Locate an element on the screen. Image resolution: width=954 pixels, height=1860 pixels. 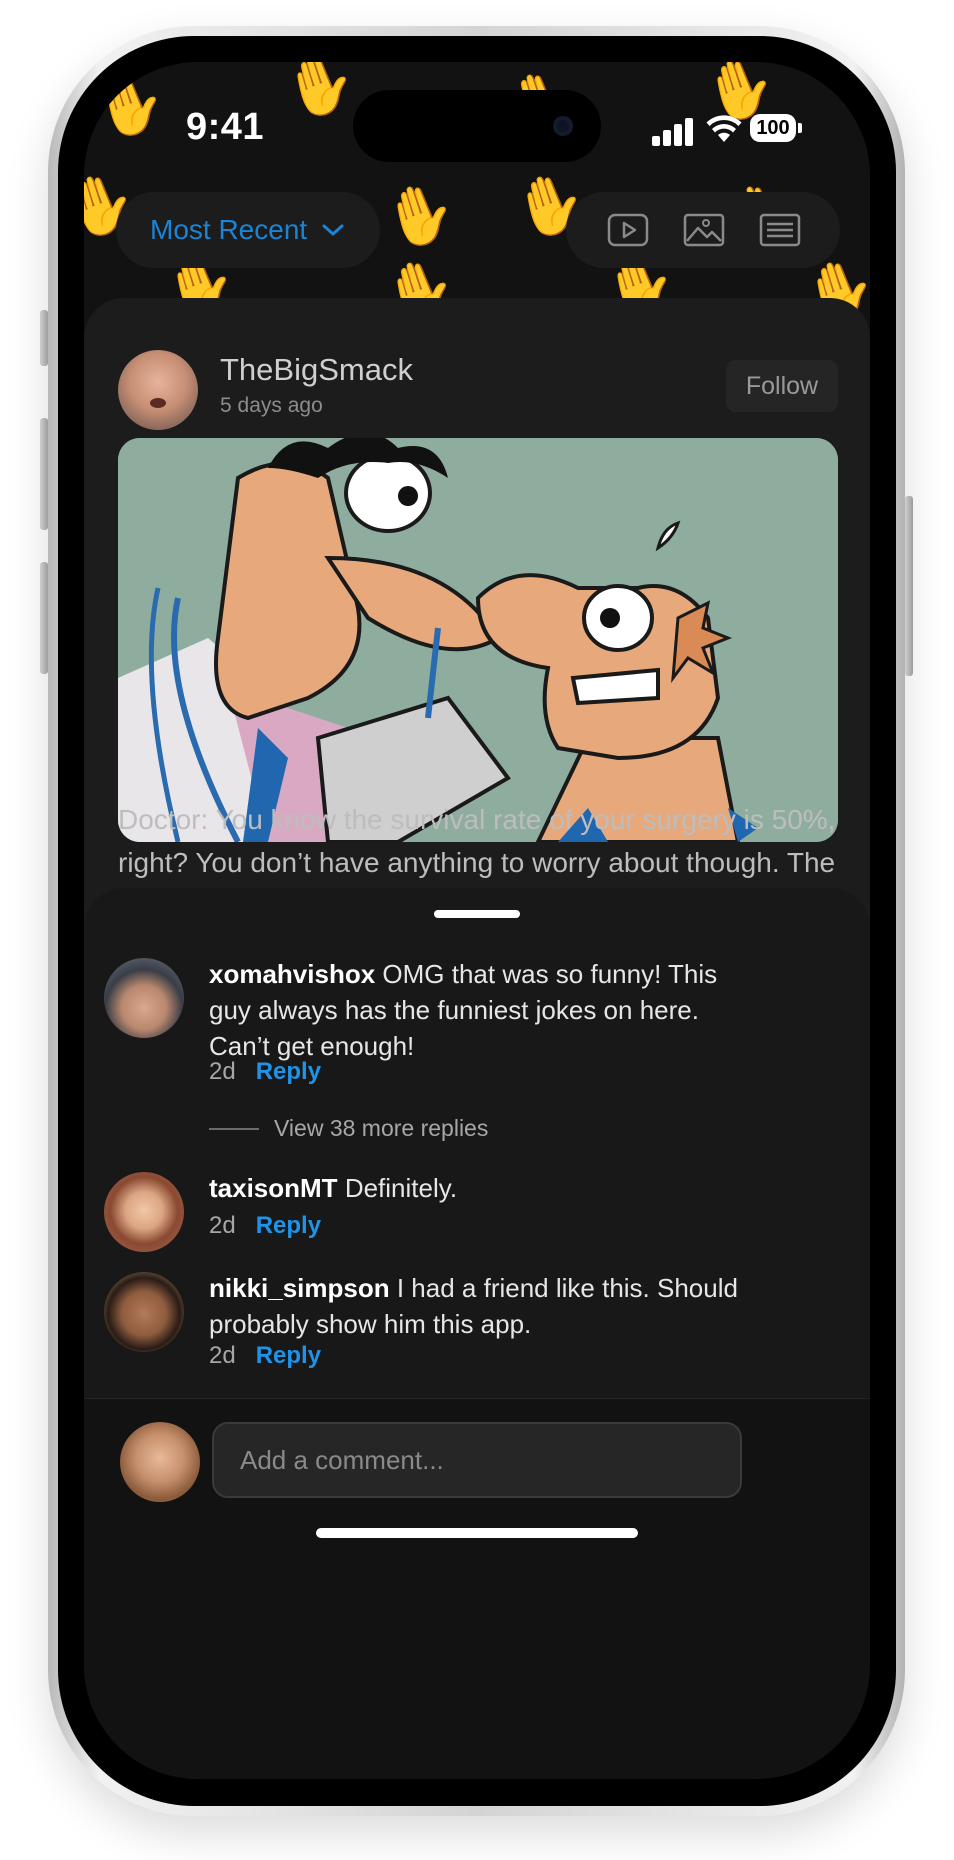
view-more-divider is located at coordinates (234, 1129).